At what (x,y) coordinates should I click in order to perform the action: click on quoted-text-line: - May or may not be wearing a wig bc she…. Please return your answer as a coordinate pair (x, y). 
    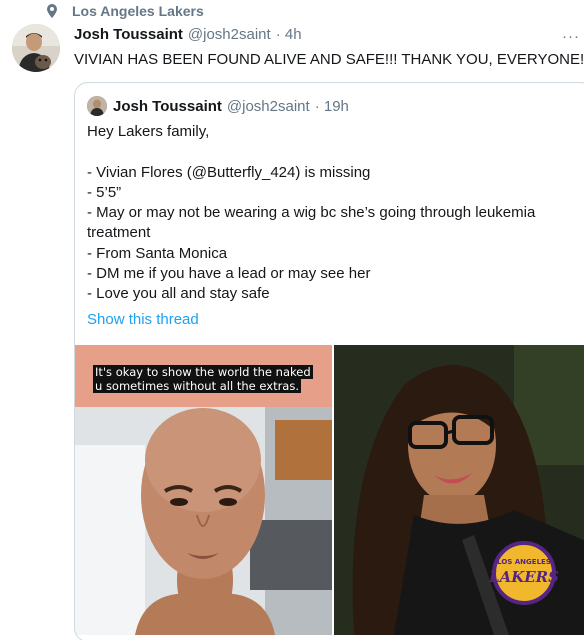
    Looking at the image, I should click on (311, 213).